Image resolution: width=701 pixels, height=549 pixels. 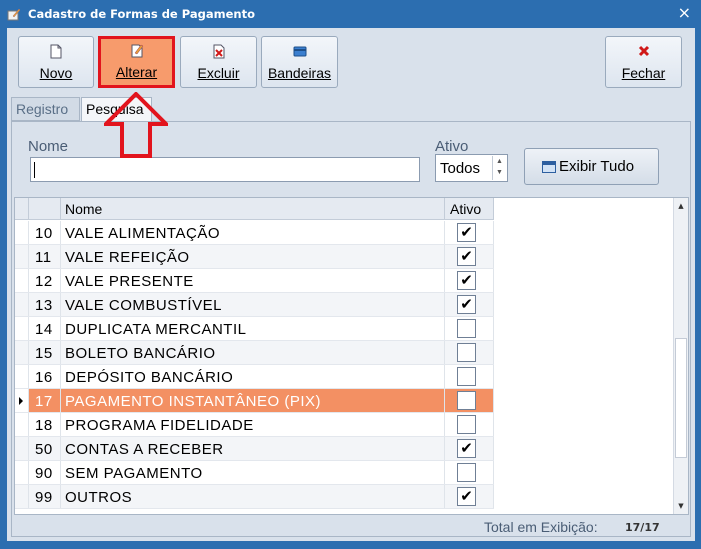 What do you see at coordinates (643, 73) in the screenshot?
I see `fechar-label: Fechar` at bounding box center [643, 73].